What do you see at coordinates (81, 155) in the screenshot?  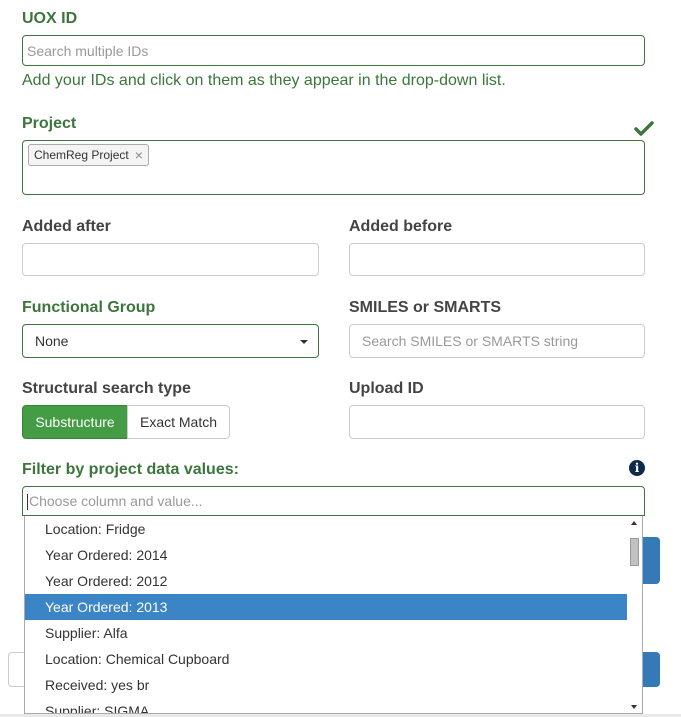 I see `project-tag-label: ChemReg Project` at bounding box center [81, 155].